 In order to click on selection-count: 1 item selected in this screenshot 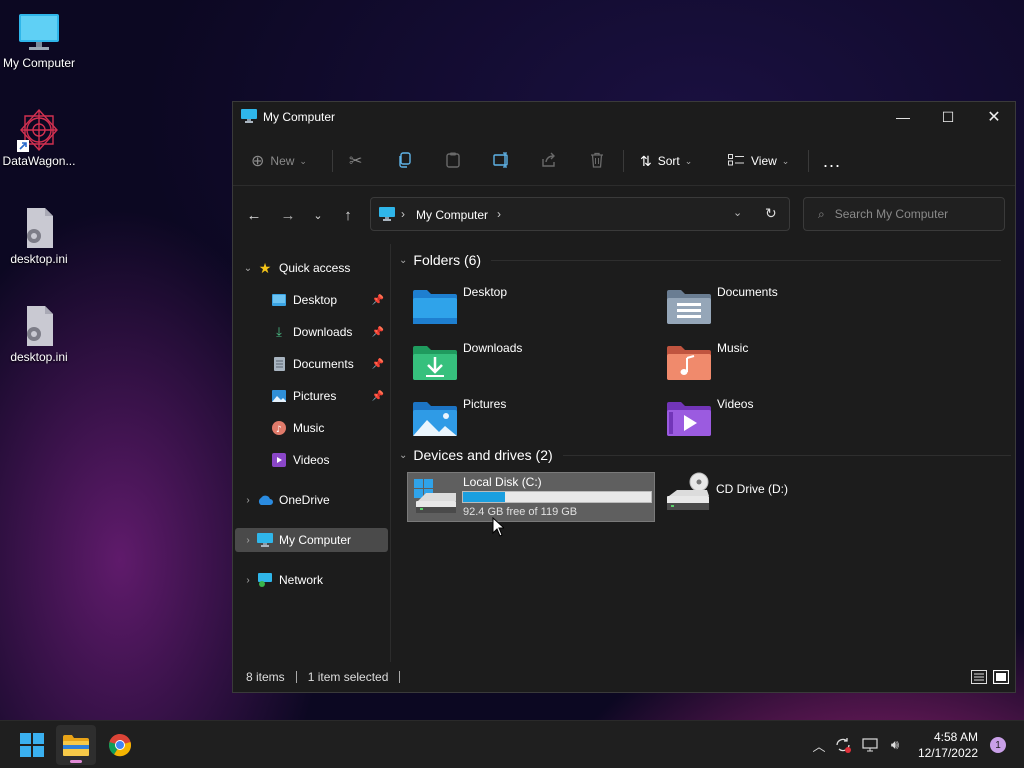, I will do `click(348, 677)`.